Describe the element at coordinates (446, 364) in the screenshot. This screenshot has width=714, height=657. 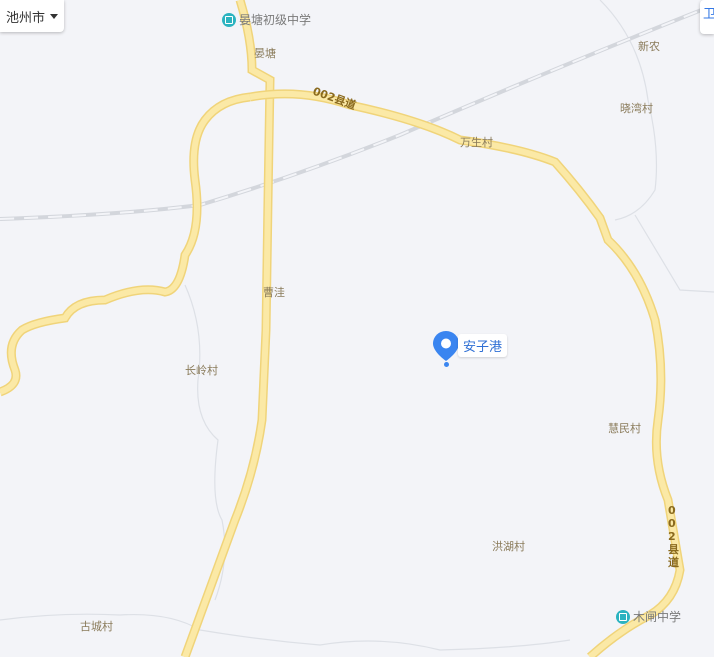
I see `marker-point` at that location.